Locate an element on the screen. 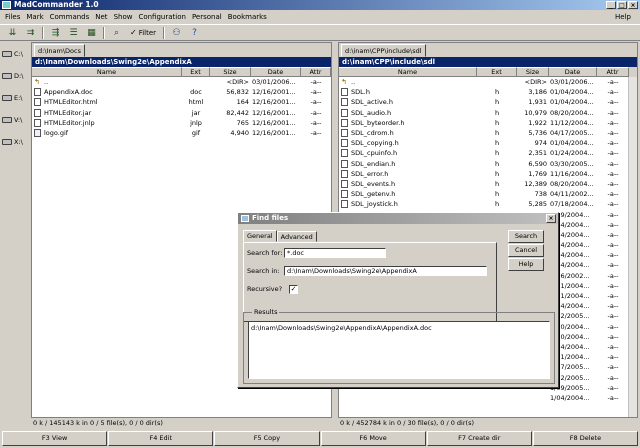  search-in-input: d:\Inam\Downloads\Swing2e\AppendixA is located at coordinates (385, 271).